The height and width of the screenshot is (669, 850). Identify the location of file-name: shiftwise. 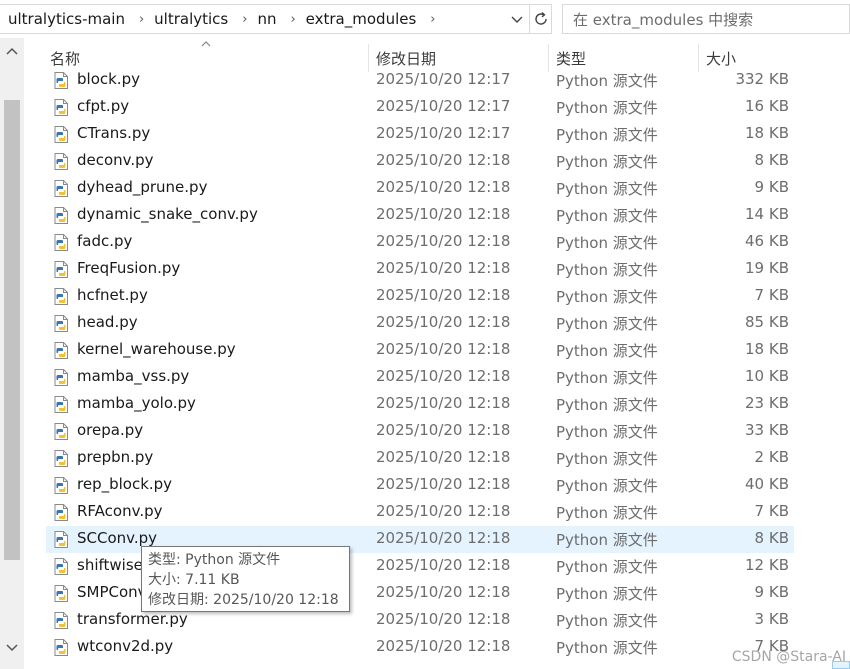
(110, 565).